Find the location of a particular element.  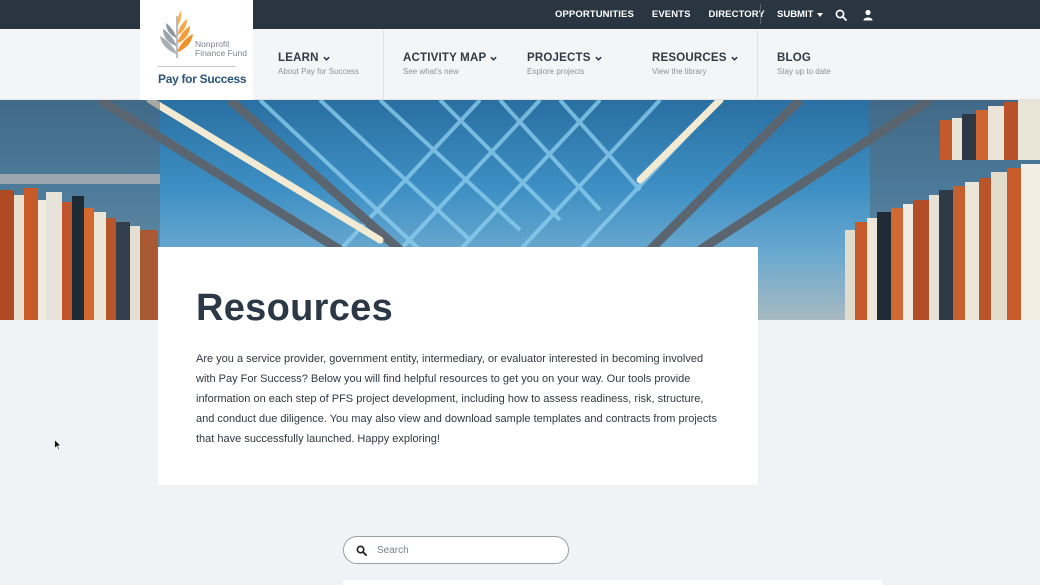

wheat-logo-icon is located at coordinates (176, 34).